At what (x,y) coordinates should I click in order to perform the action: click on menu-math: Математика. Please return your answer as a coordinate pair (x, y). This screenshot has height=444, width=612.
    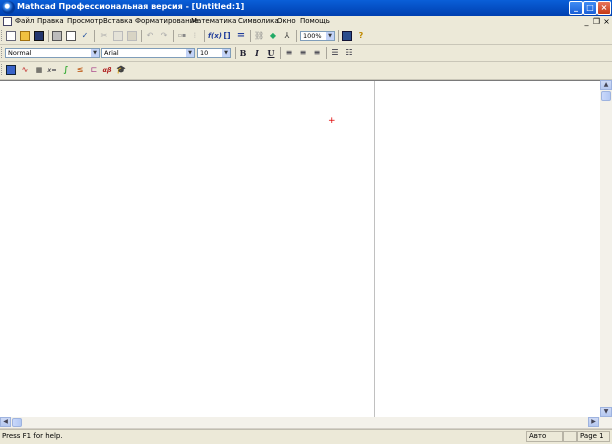
    Looking at the image, I should click on (213, 21).